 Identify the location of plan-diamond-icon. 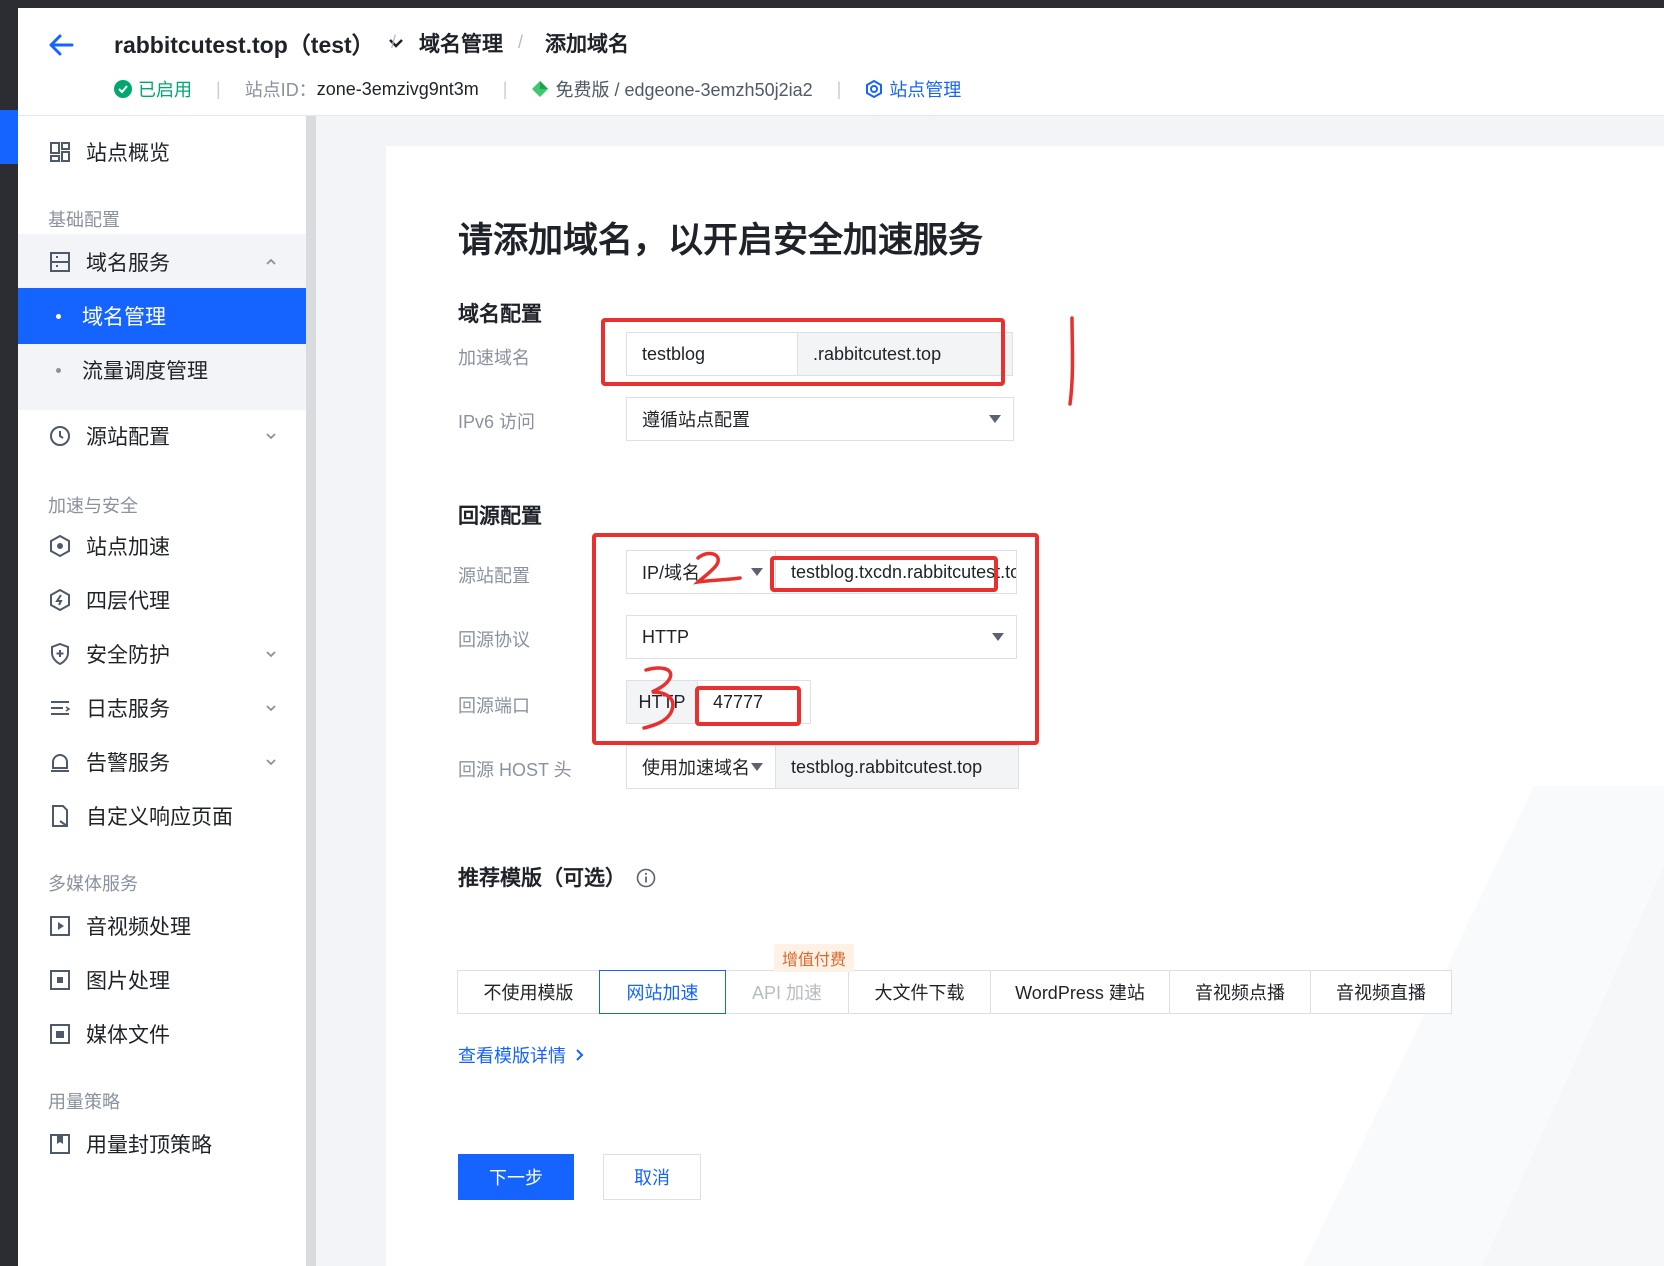
(540, 89).